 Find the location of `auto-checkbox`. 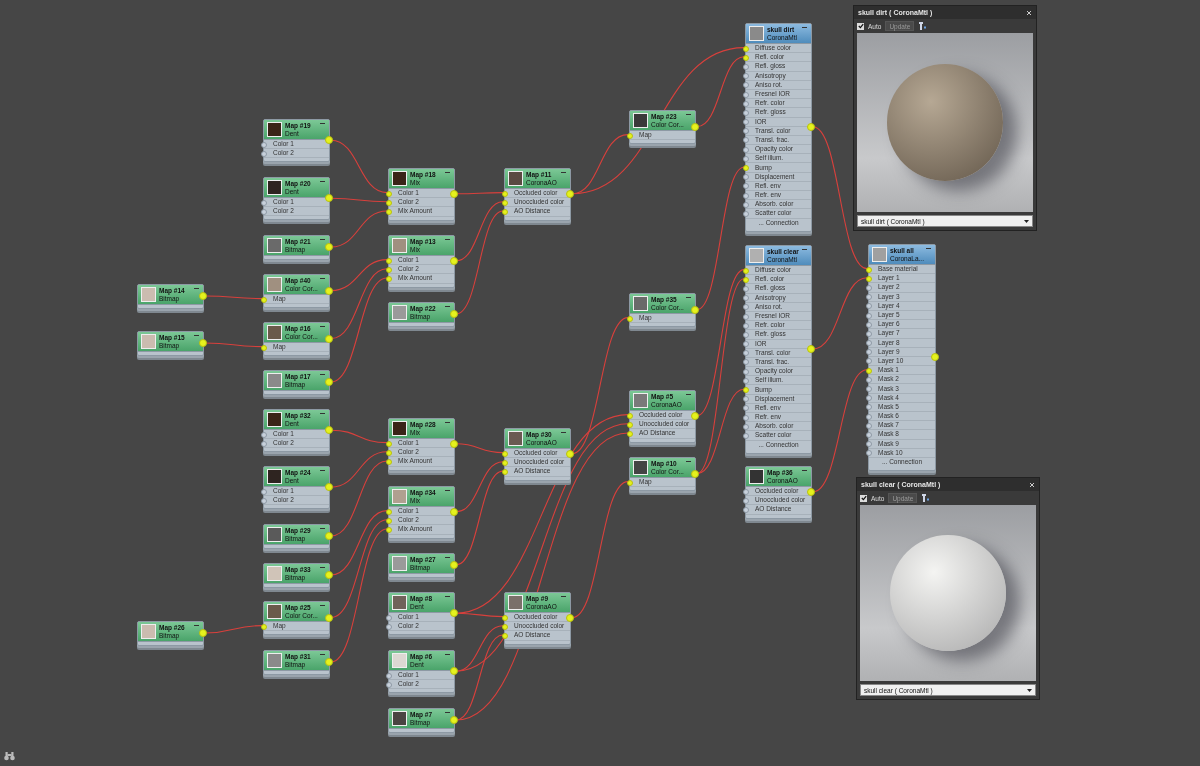

auto-checkbox is located at coordinates (863, 498).